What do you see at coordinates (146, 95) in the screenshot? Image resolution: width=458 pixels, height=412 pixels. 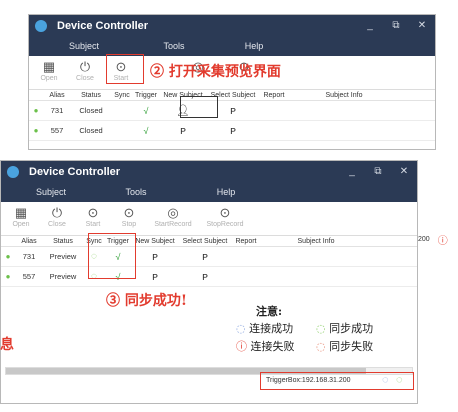 I see `col-trigger: Trigger` at bounding box center [146, 95].